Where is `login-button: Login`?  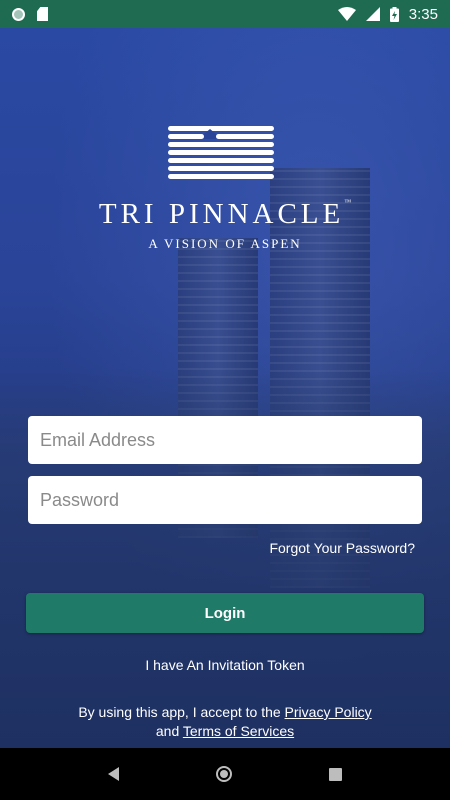 login-button: Login is located at coordinates (225, 613).